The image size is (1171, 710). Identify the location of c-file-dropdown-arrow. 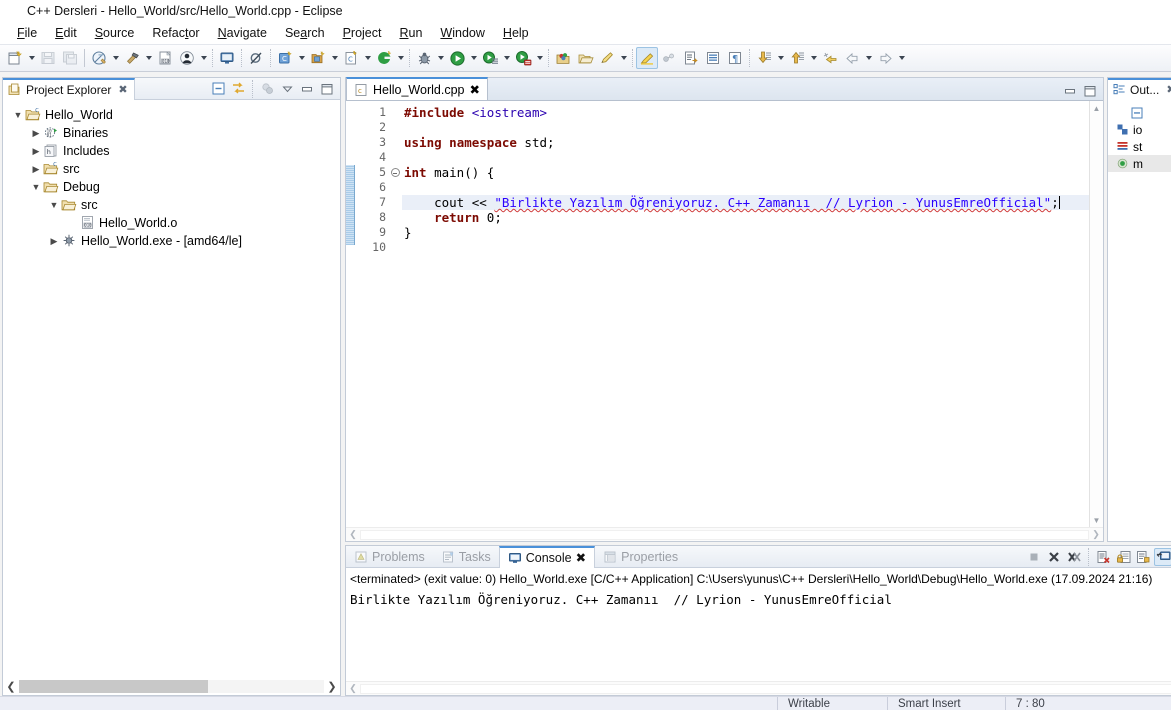
(367, 58).